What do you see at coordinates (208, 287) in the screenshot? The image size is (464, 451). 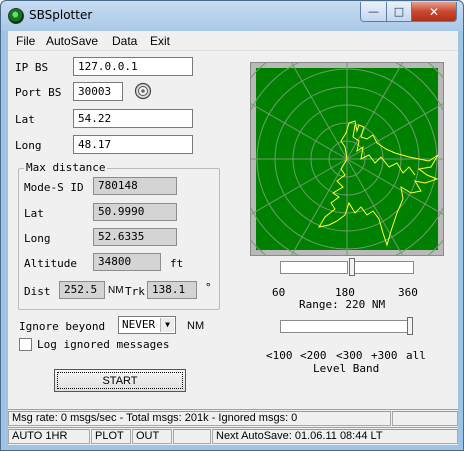 I see `trk-unit: °` at bounding box center [208, 287].